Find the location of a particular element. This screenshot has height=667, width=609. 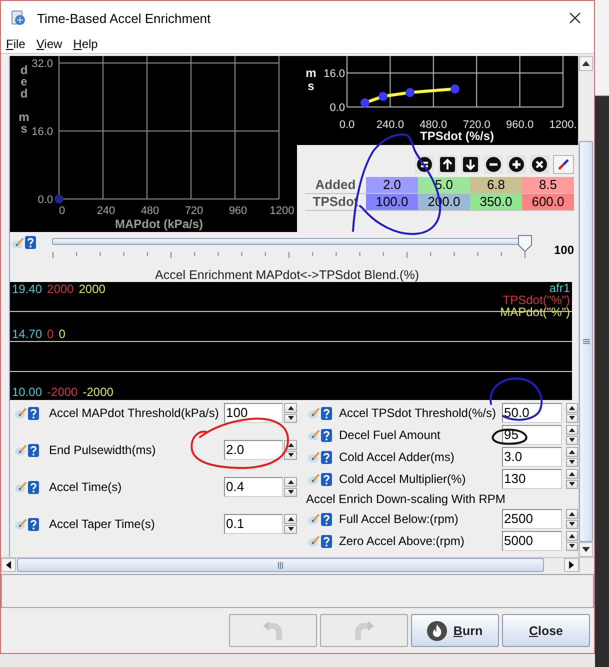

scale-mid-label: 0 is located at coordinates (50, 334).